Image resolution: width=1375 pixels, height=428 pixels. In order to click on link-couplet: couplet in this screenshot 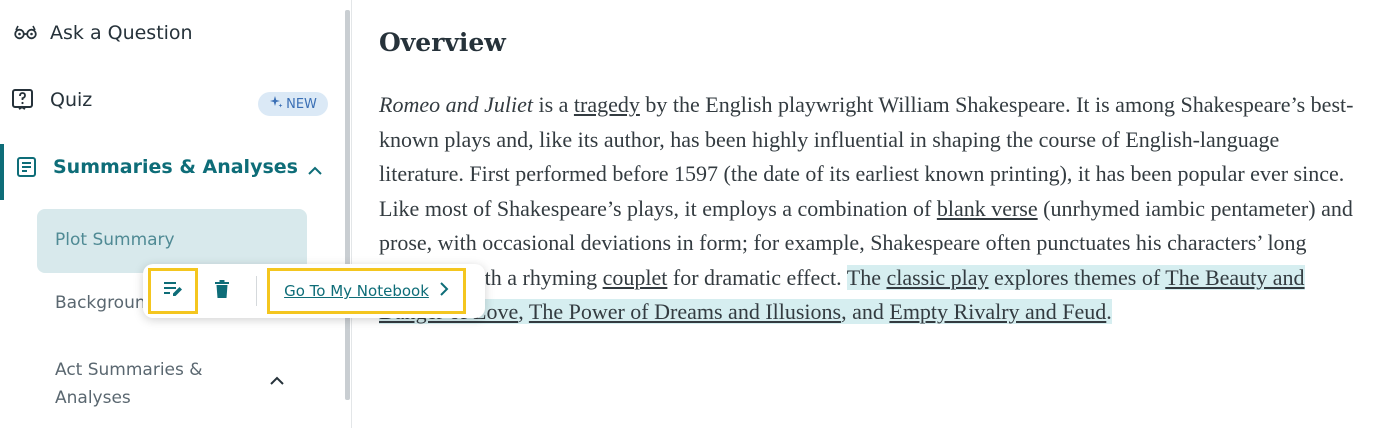, I will do `click(635, 277)`.